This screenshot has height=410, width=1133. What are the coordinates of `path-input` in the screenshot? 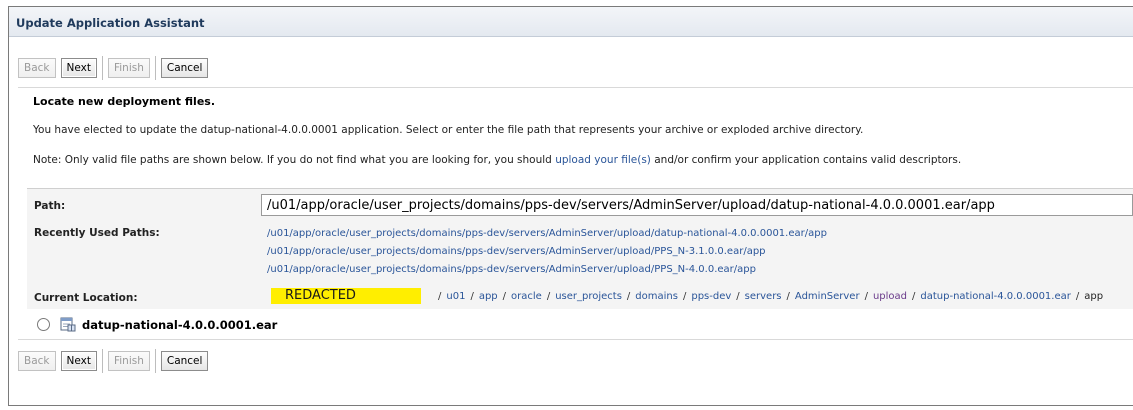 It's located at (697, 205).